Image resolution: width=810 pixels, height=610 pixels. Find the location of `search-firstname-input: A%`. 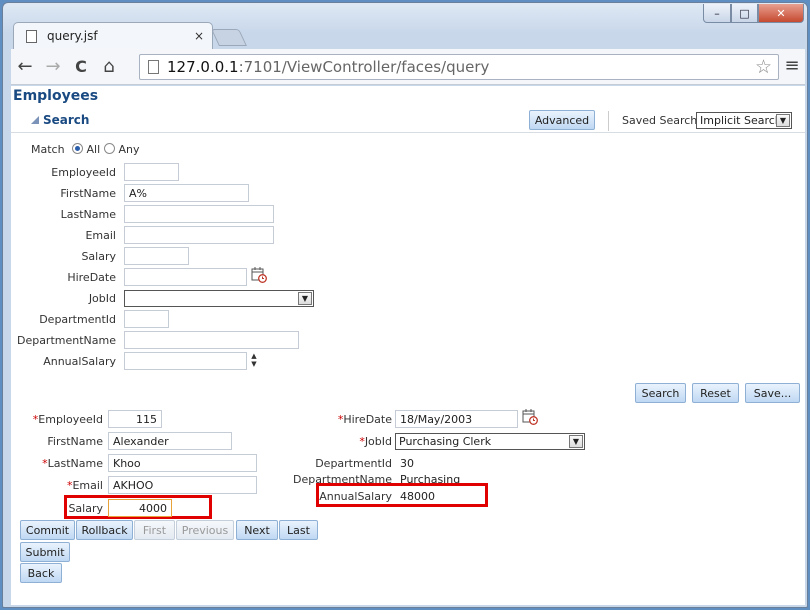

search-firstname-input: A% is located at coordinates (186, 193).